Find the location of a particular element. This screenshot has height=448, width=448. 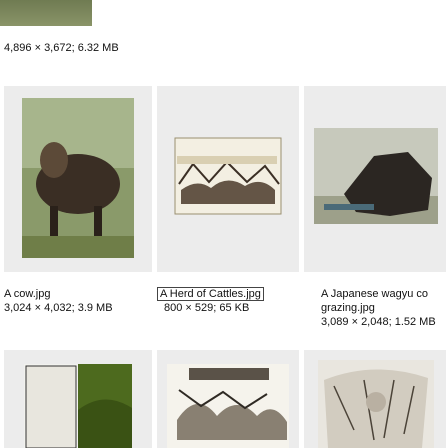

file-name-a-cow: A cow.jpg is located at coordinates (27, 294).